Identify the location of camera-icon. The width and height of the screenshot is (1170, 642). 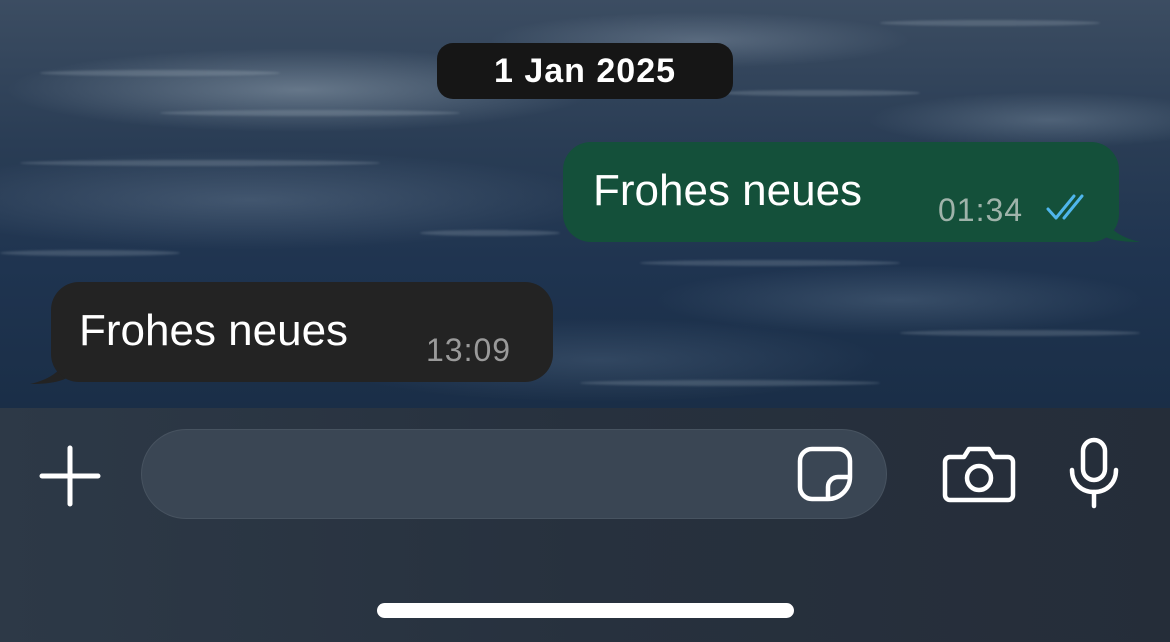
(979, 474).